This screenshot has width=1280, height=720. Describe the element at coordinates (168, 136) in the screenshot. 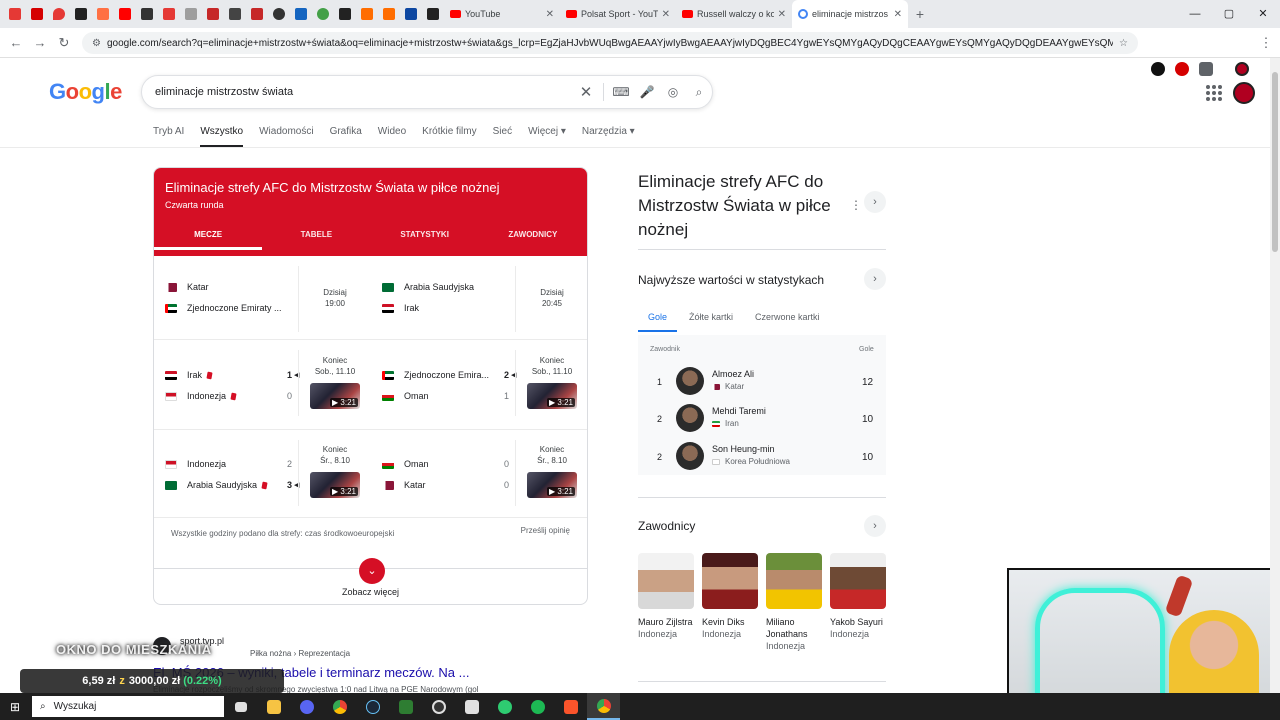

I see `tab-ai-mode: Tryb AI` at that location.